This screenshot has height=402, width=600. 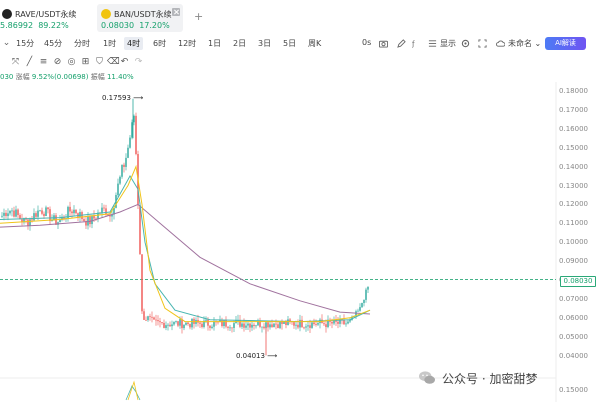 I want to click on interval-6h: 6时, so click(x=159, y=43).